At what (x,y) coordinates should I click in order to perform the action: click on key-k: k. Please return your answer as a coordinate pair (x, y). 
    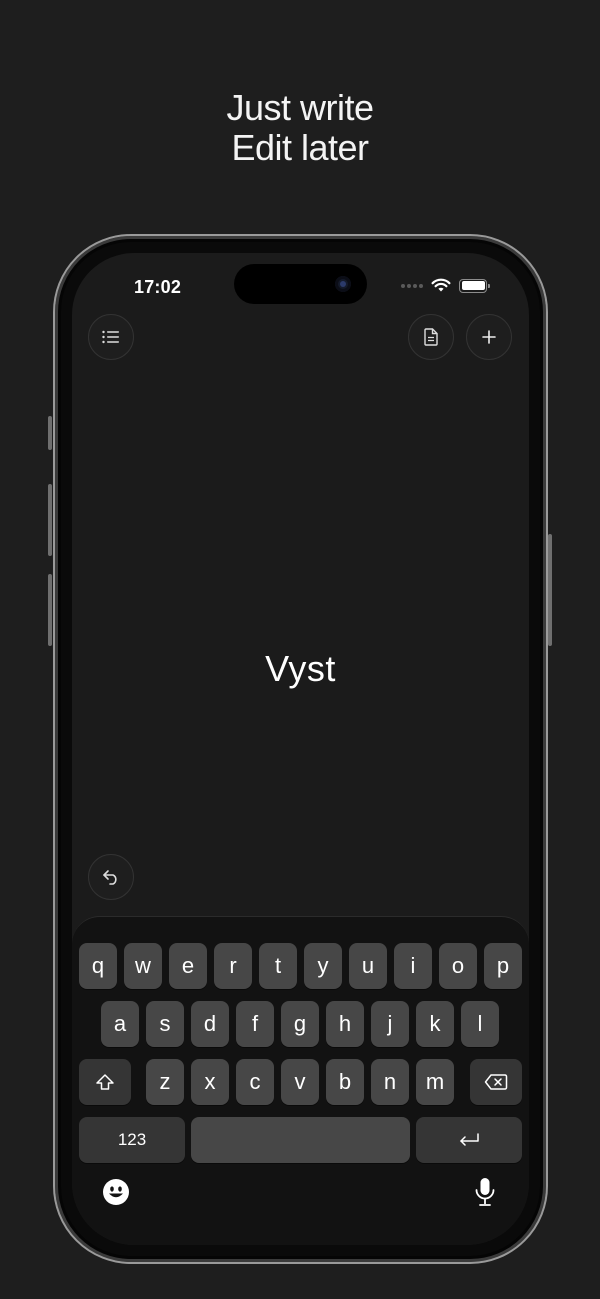
    Looking at the image, I should click on (435, 1024).